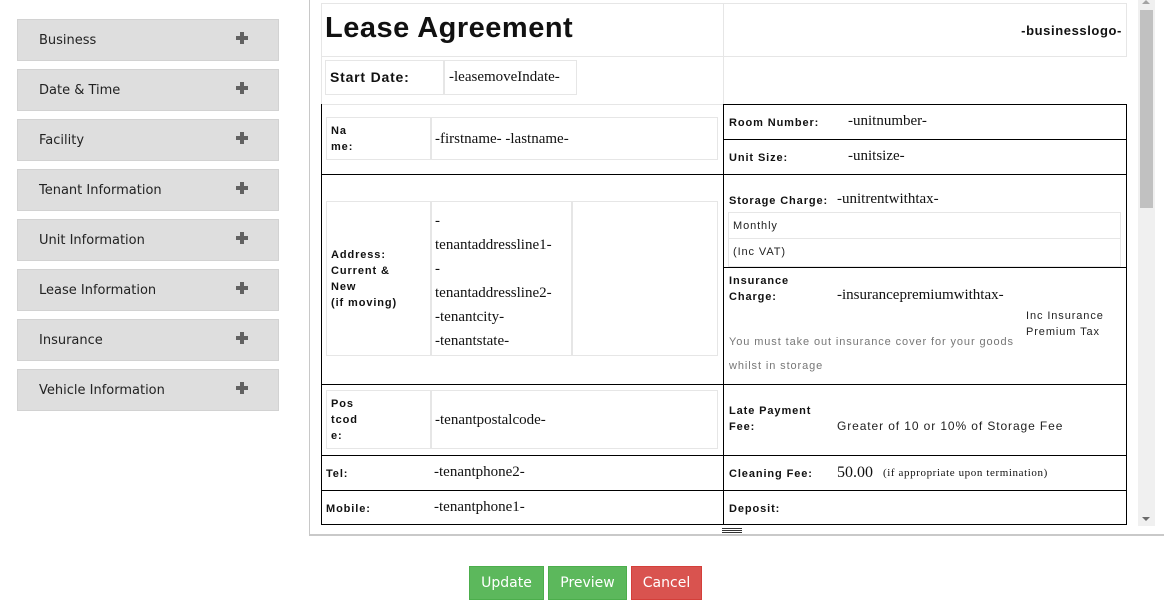 The width and height of the screenshot is (1164, 610). What do you see at coordinates (888, 199) in the screenshot?
I see `storage-charge-value: -unitrentwithtax-` at bounding box center [888, 199].